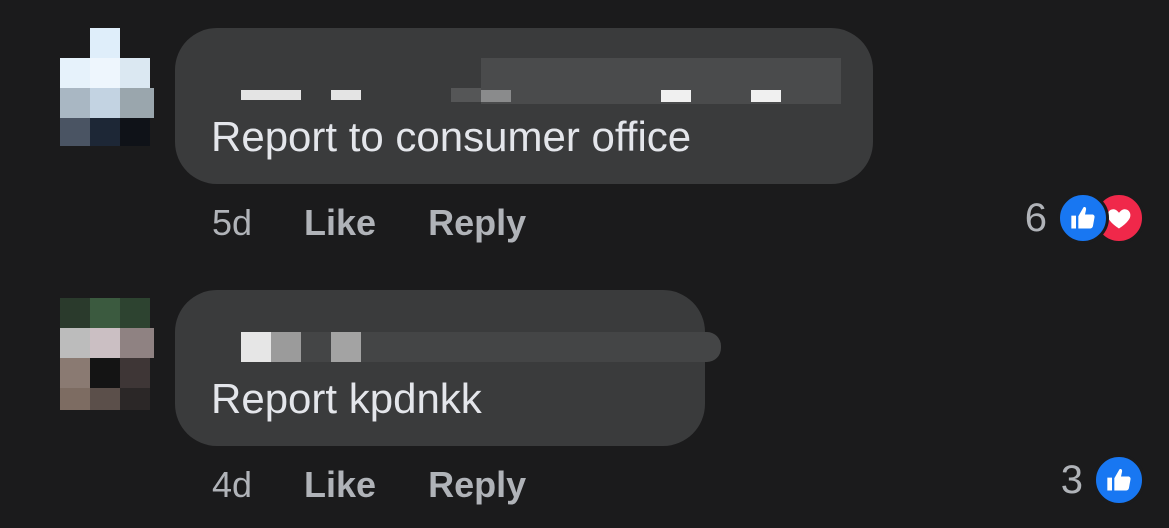 The width and height of the screenshot is (1169, 528). What do you see at coordinates (448, 368) in the screenshot?
I see `comment-bubble: Report kpdnkk` at bounding box center [448, 368].